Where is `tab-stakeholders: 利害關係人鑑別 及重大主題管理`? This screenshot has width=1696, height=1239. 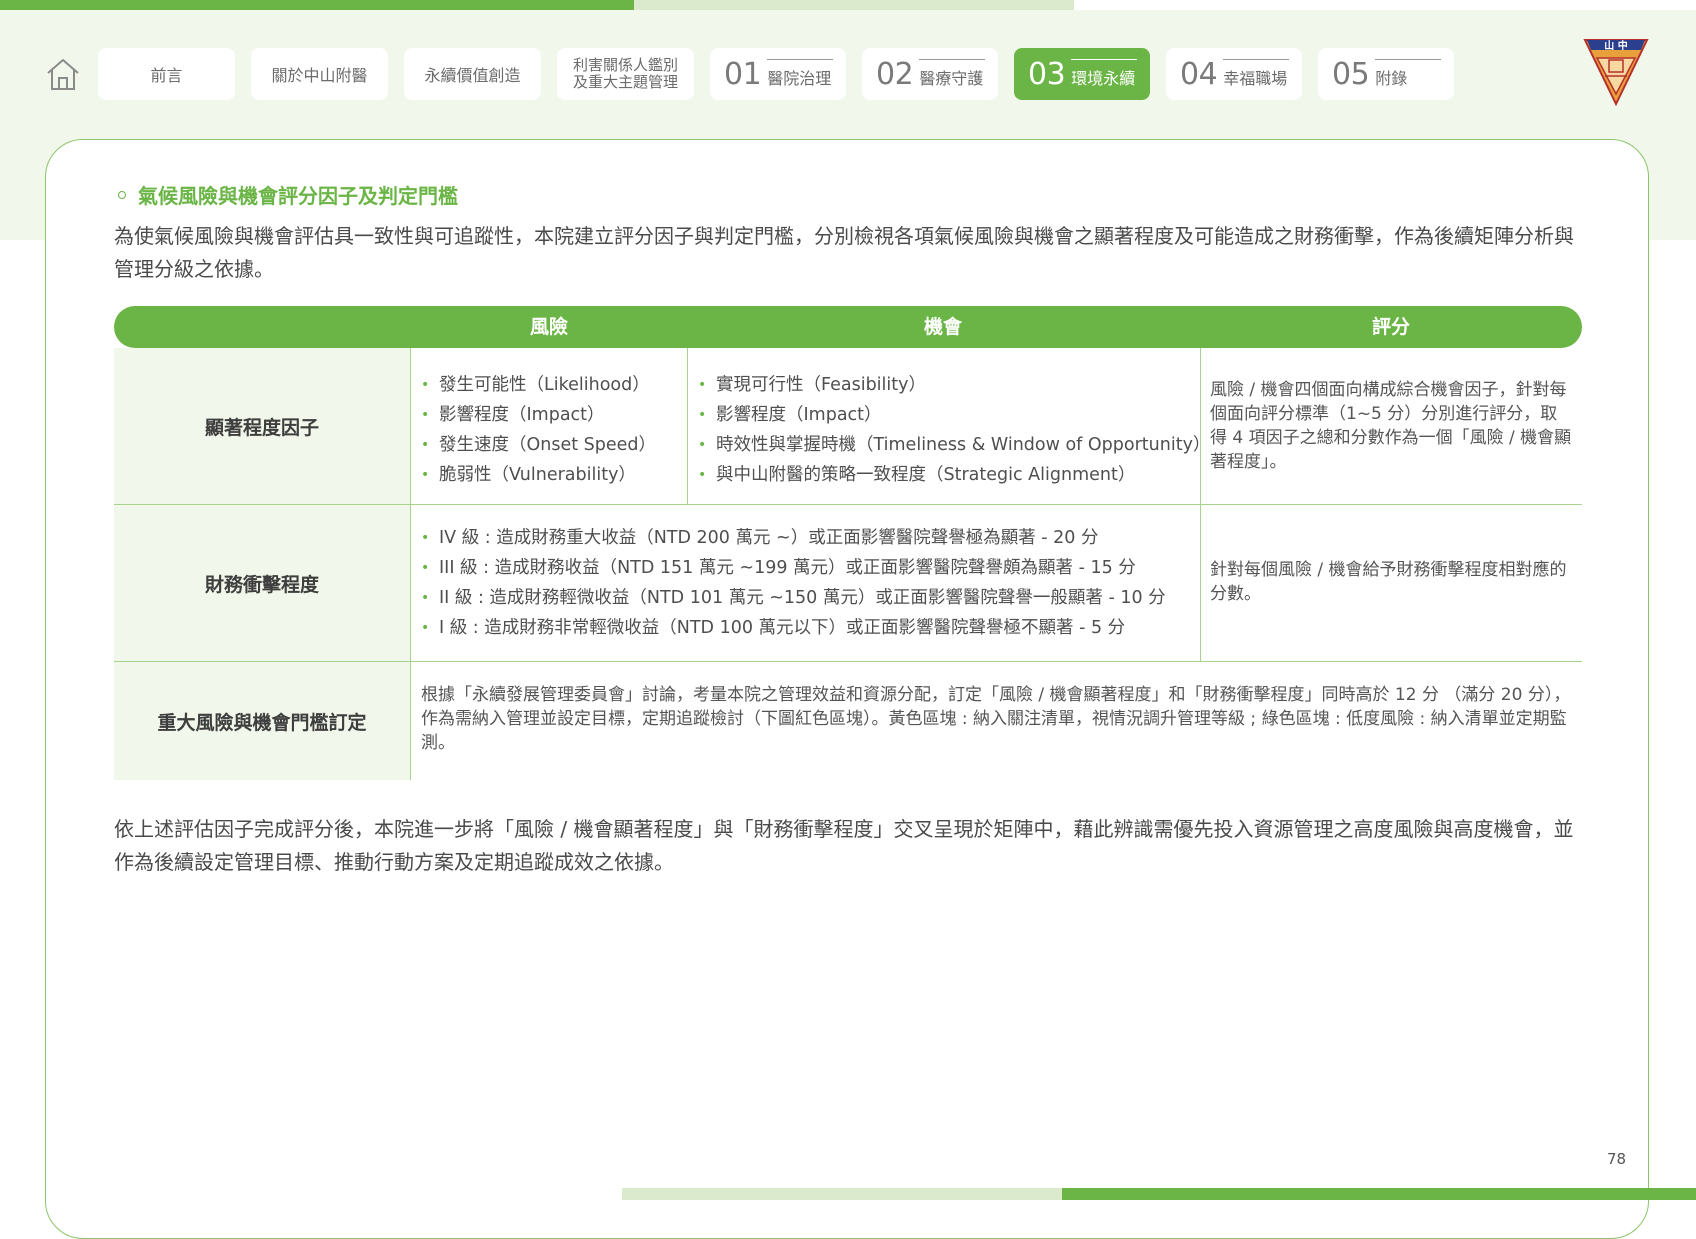
tab-stakeholders: 利害關係人鑑別 及重大主題管理 is located at coordinates (625, 74).